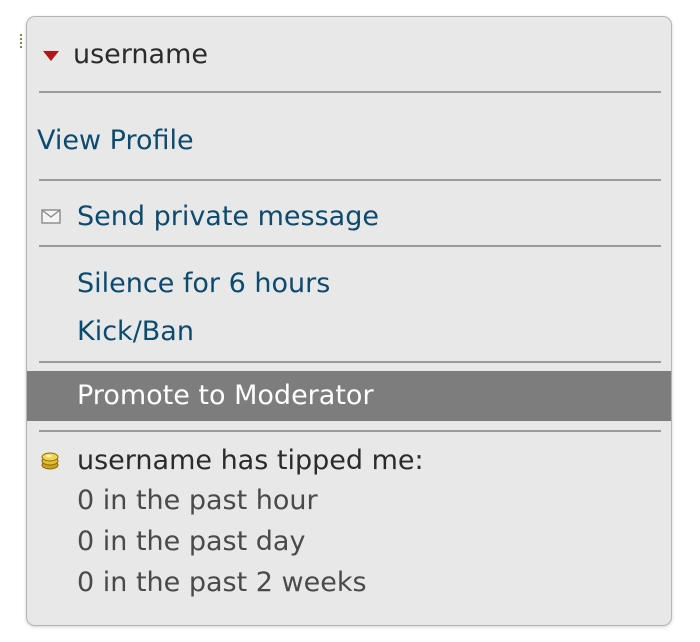 The image size is (700, 642). I want to click on kick-ban-label: Kick/Ban, so click(135, 331).